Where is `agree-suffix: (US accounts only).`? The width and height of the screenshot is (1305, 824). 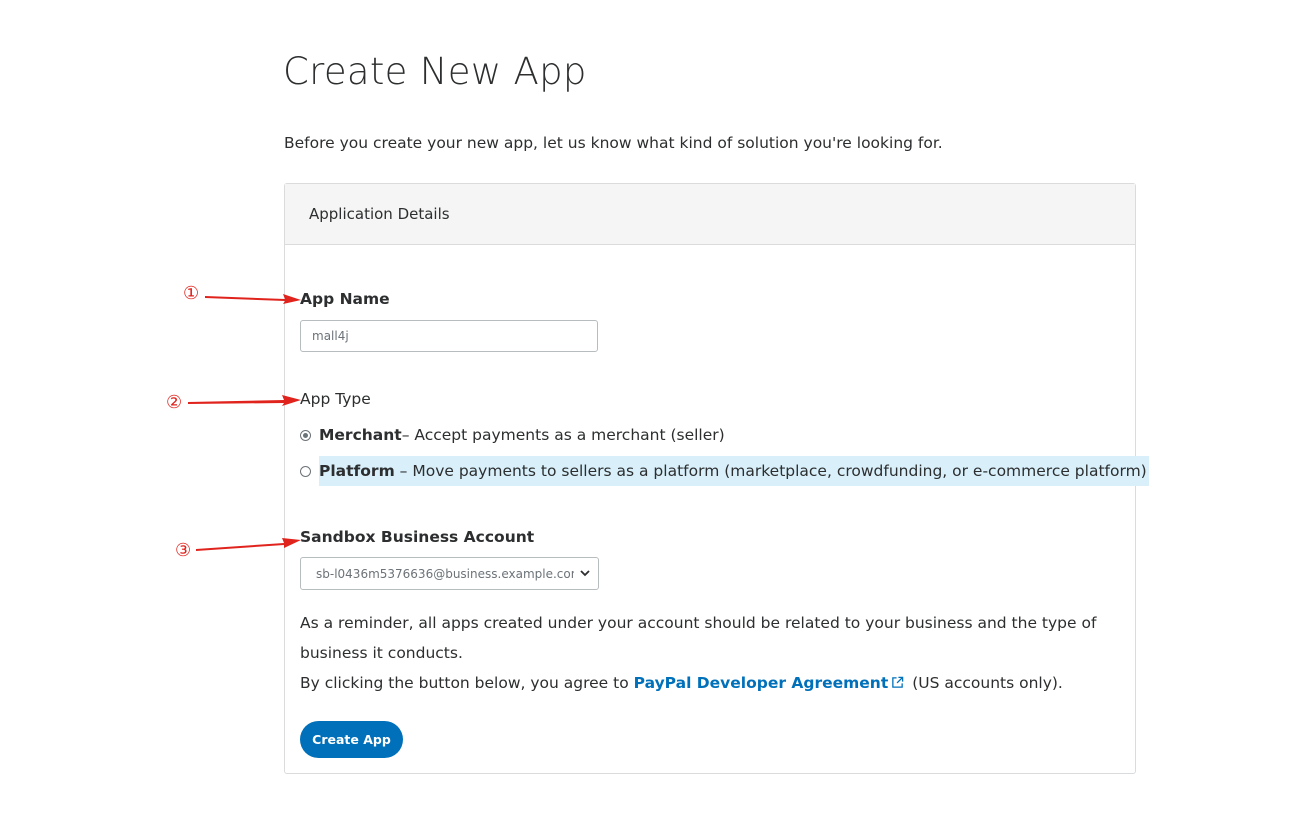 agree-suffix: (US accounts only). is located at coordinates (985, 683).